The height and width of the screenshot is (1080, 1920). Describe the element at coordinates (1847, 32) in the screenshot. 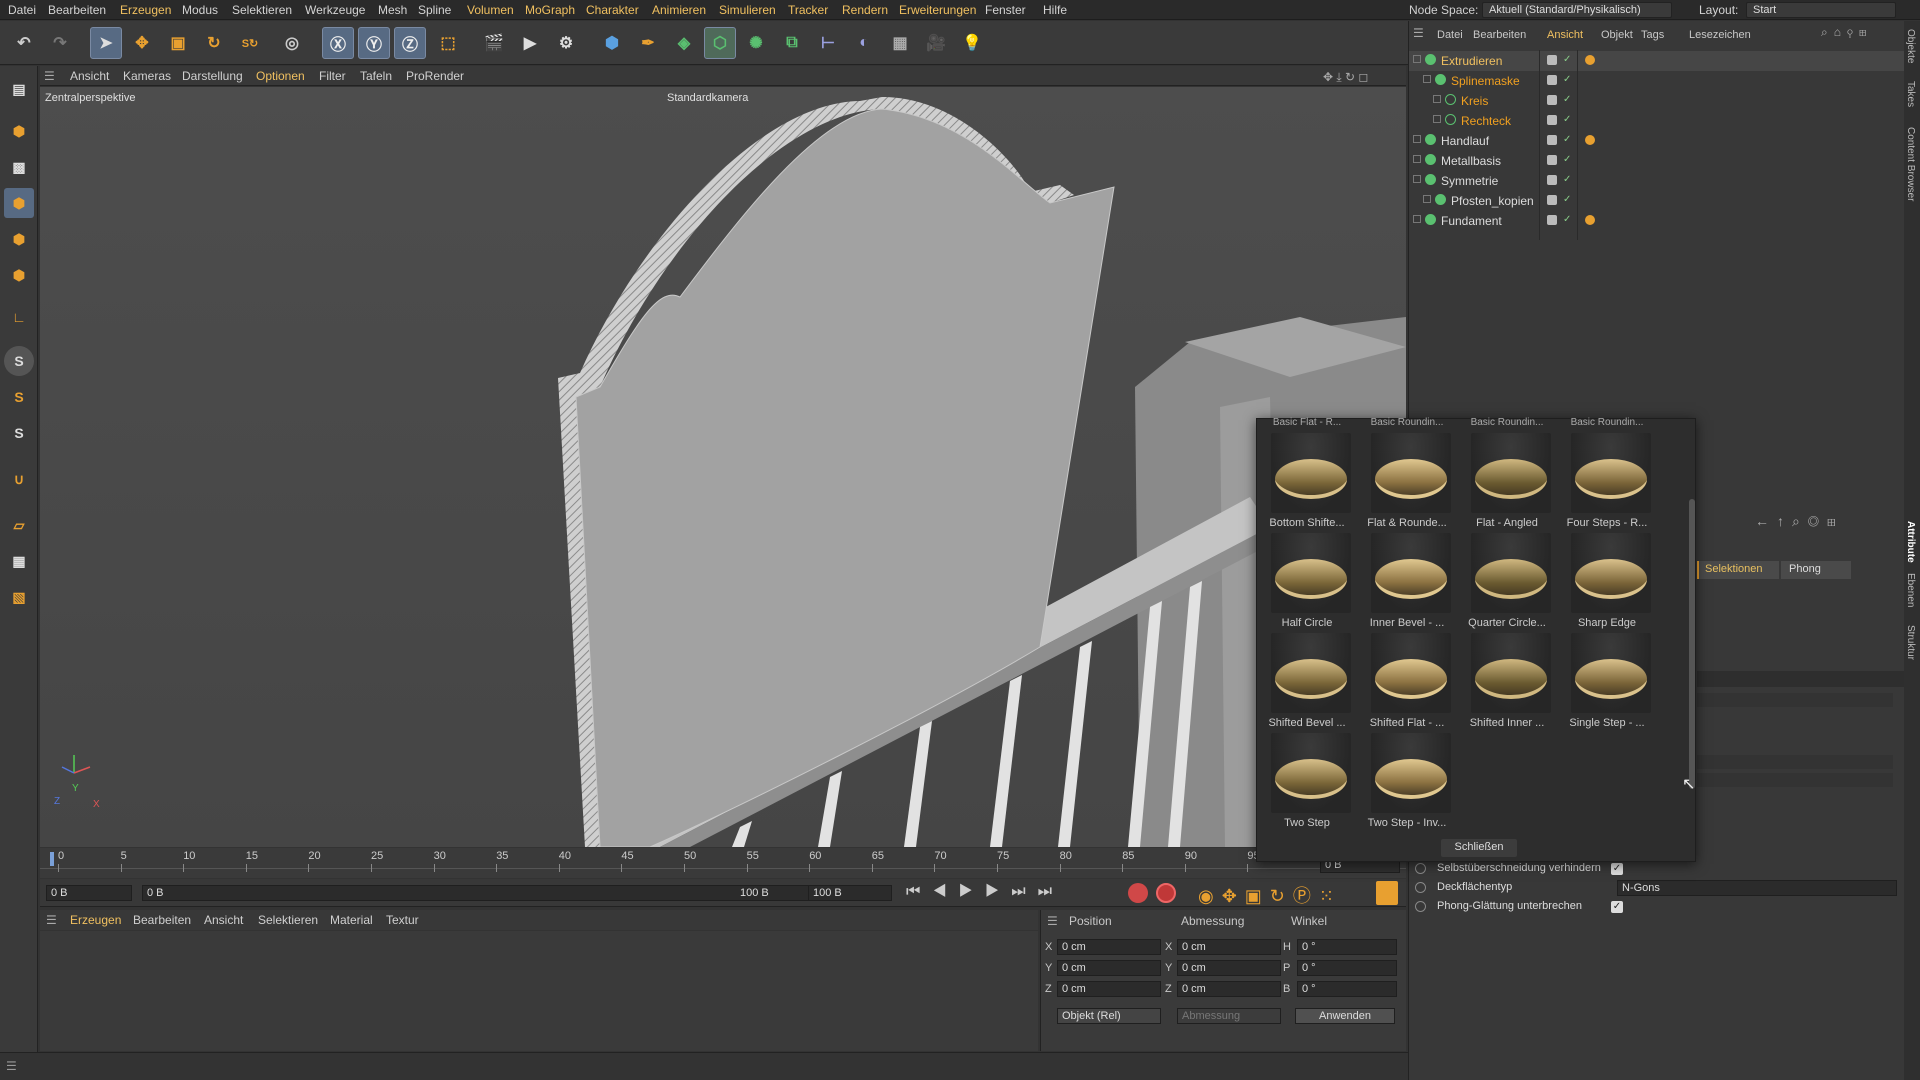

I see `object-manager-search-icons: ⌕⌂⚲⊞` at that location.